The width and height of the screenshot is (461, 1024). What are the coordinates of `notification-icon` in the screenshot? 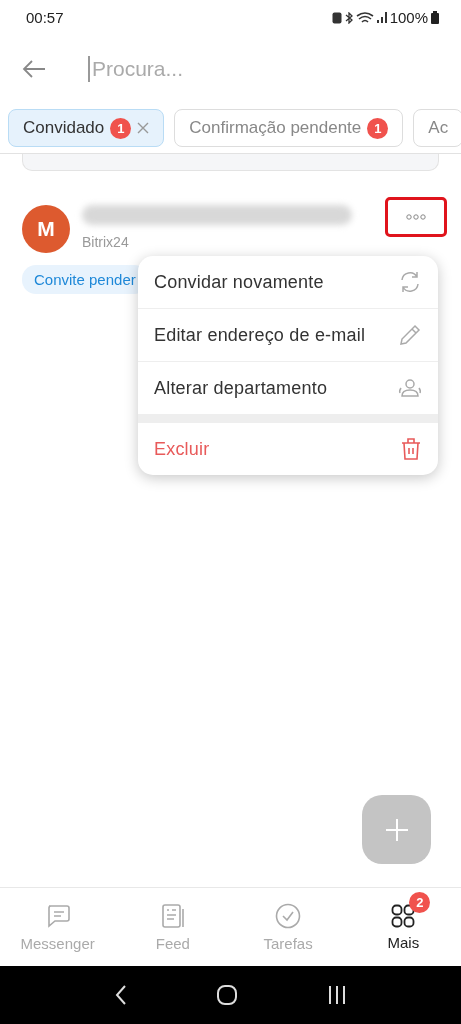 It's located at (336, 17).